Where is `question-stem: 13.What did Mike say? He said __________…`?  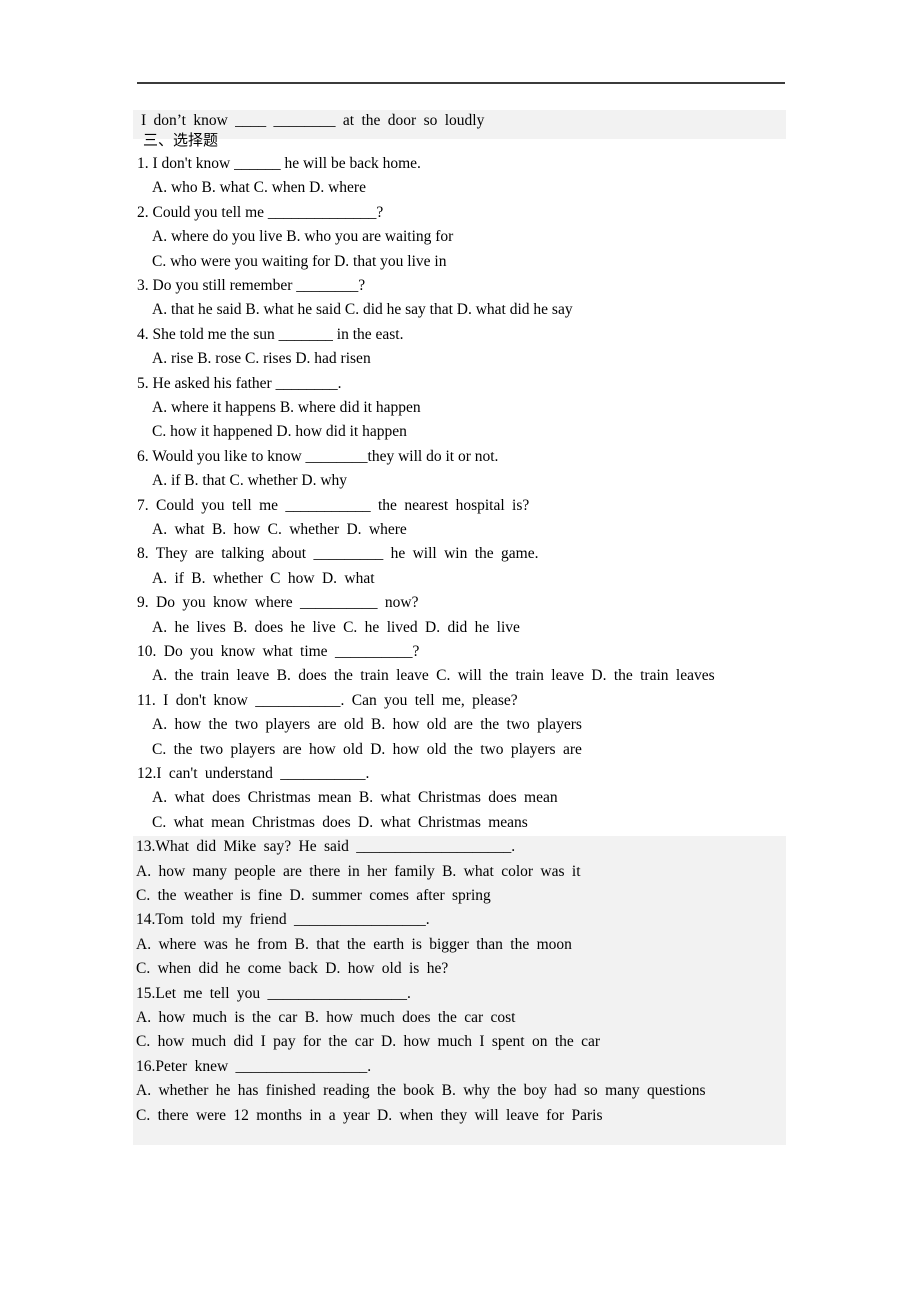 question-stem: 13.What did Mike say? He said __________… is located at coordinates (326, 847).